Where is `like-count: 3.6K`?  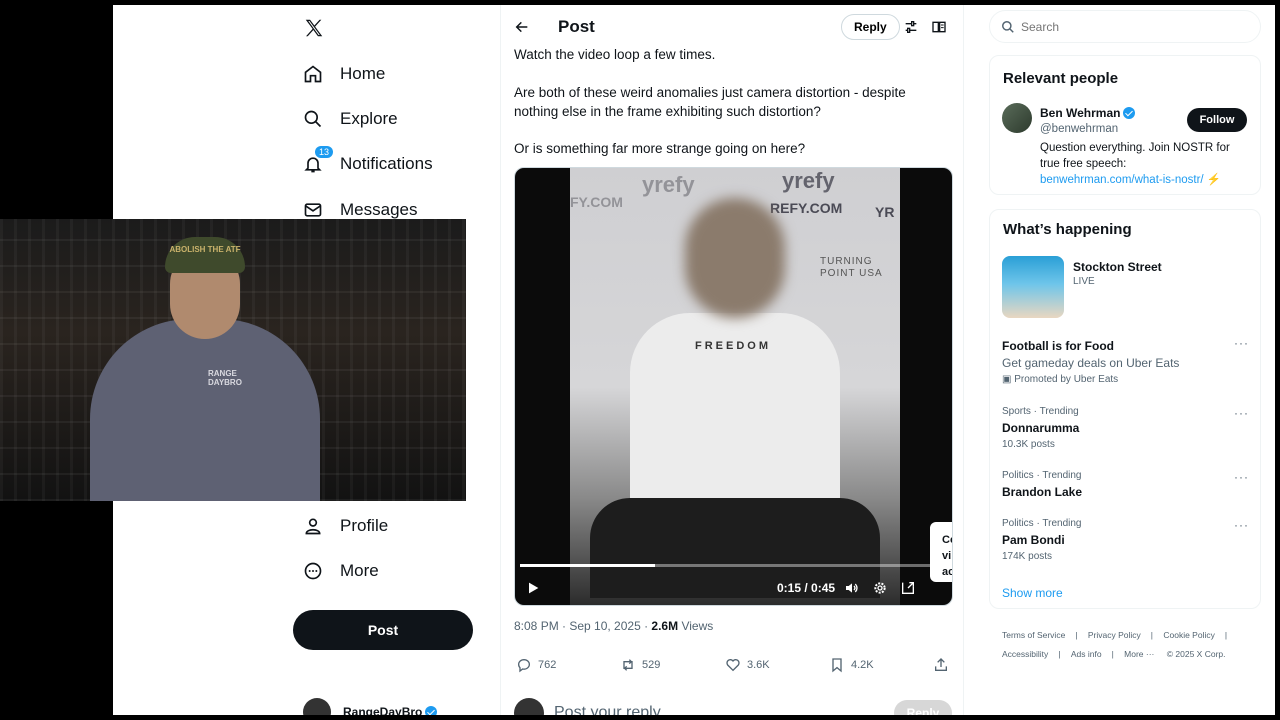 like-count: 3.6K is located at coordinates (758, 665).